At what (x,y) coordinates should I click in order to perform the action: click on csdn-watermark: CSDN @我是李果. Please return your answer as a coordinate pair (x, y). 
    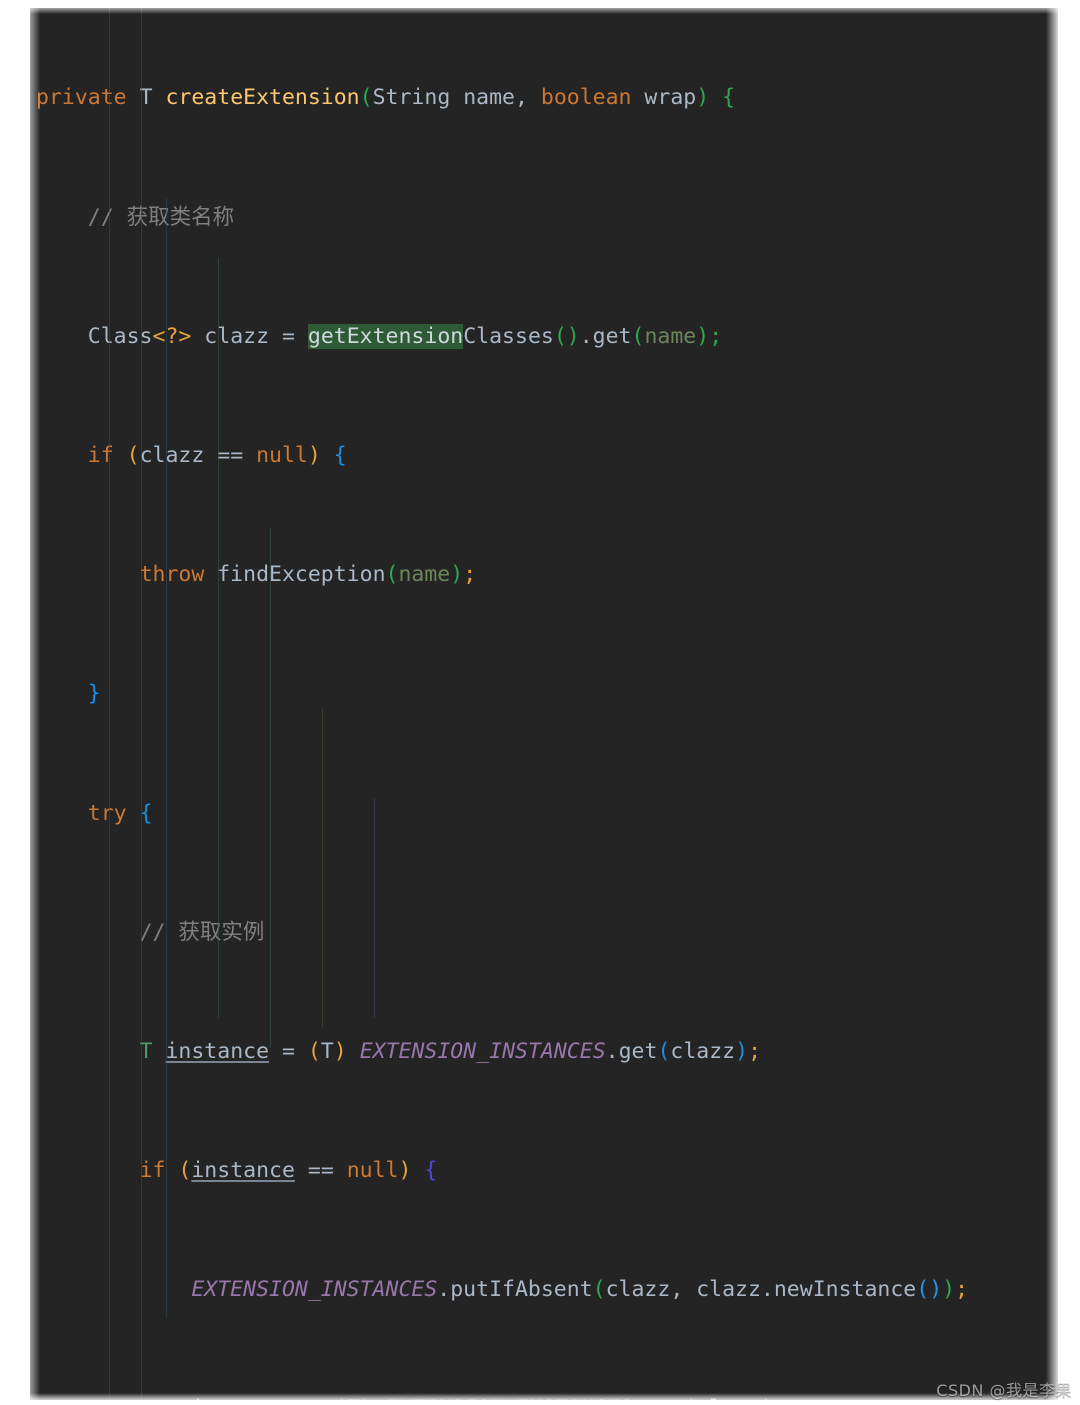
    Looking at the image, I should click on (1004, 1390).